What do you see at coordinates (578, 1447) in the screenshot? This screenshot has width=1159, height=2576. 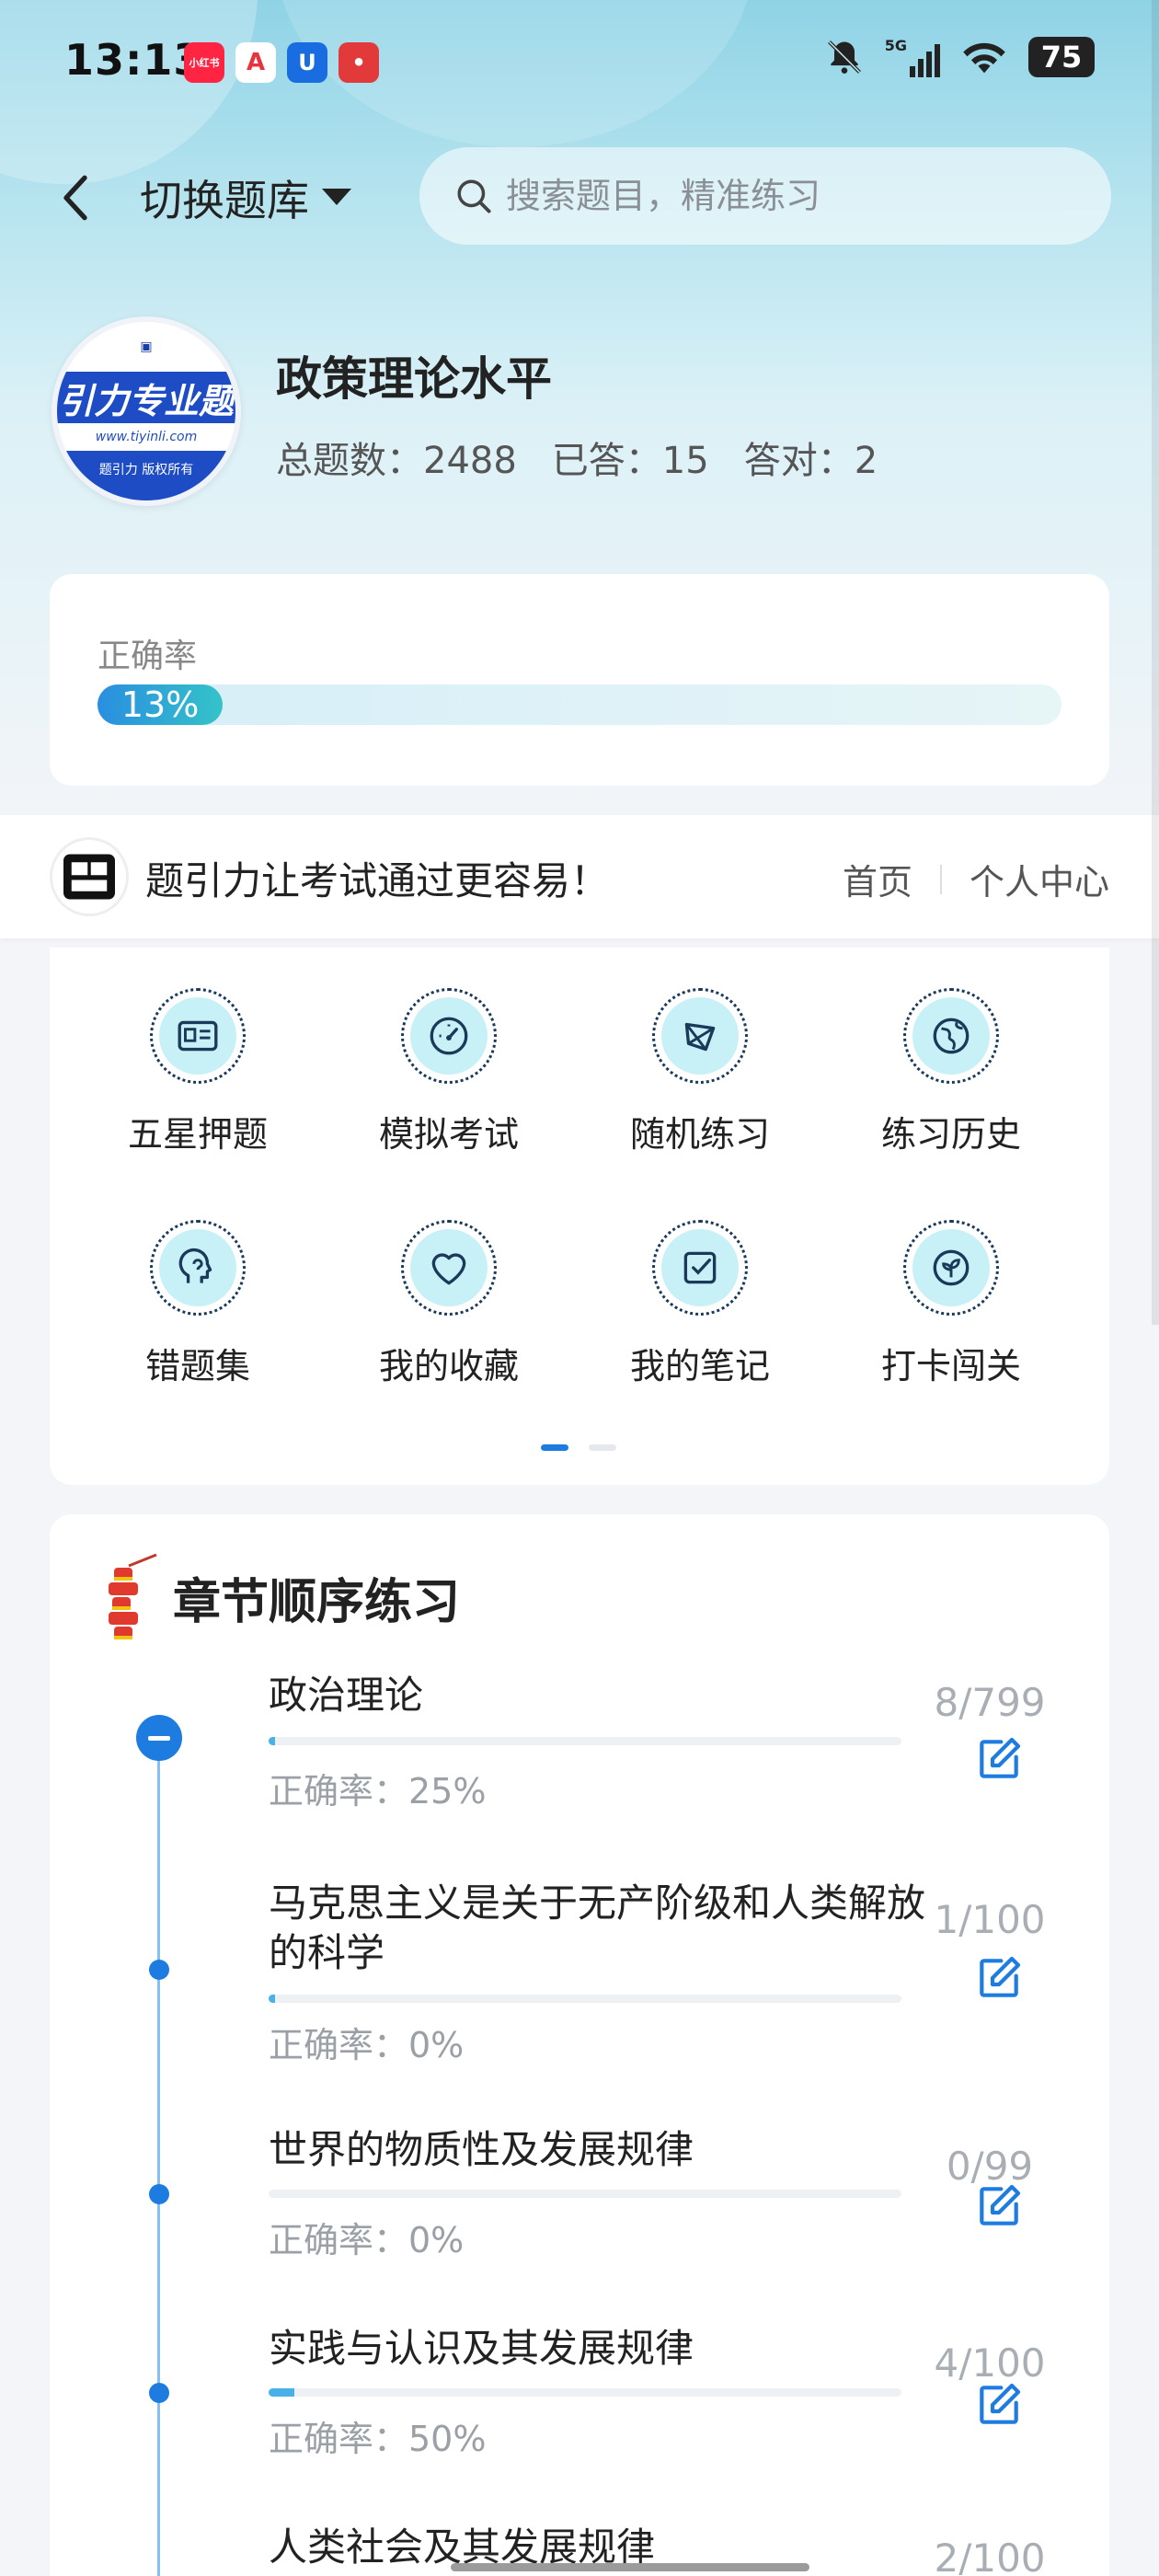 I see `page-indicator` at bounding box center [578, 1447].